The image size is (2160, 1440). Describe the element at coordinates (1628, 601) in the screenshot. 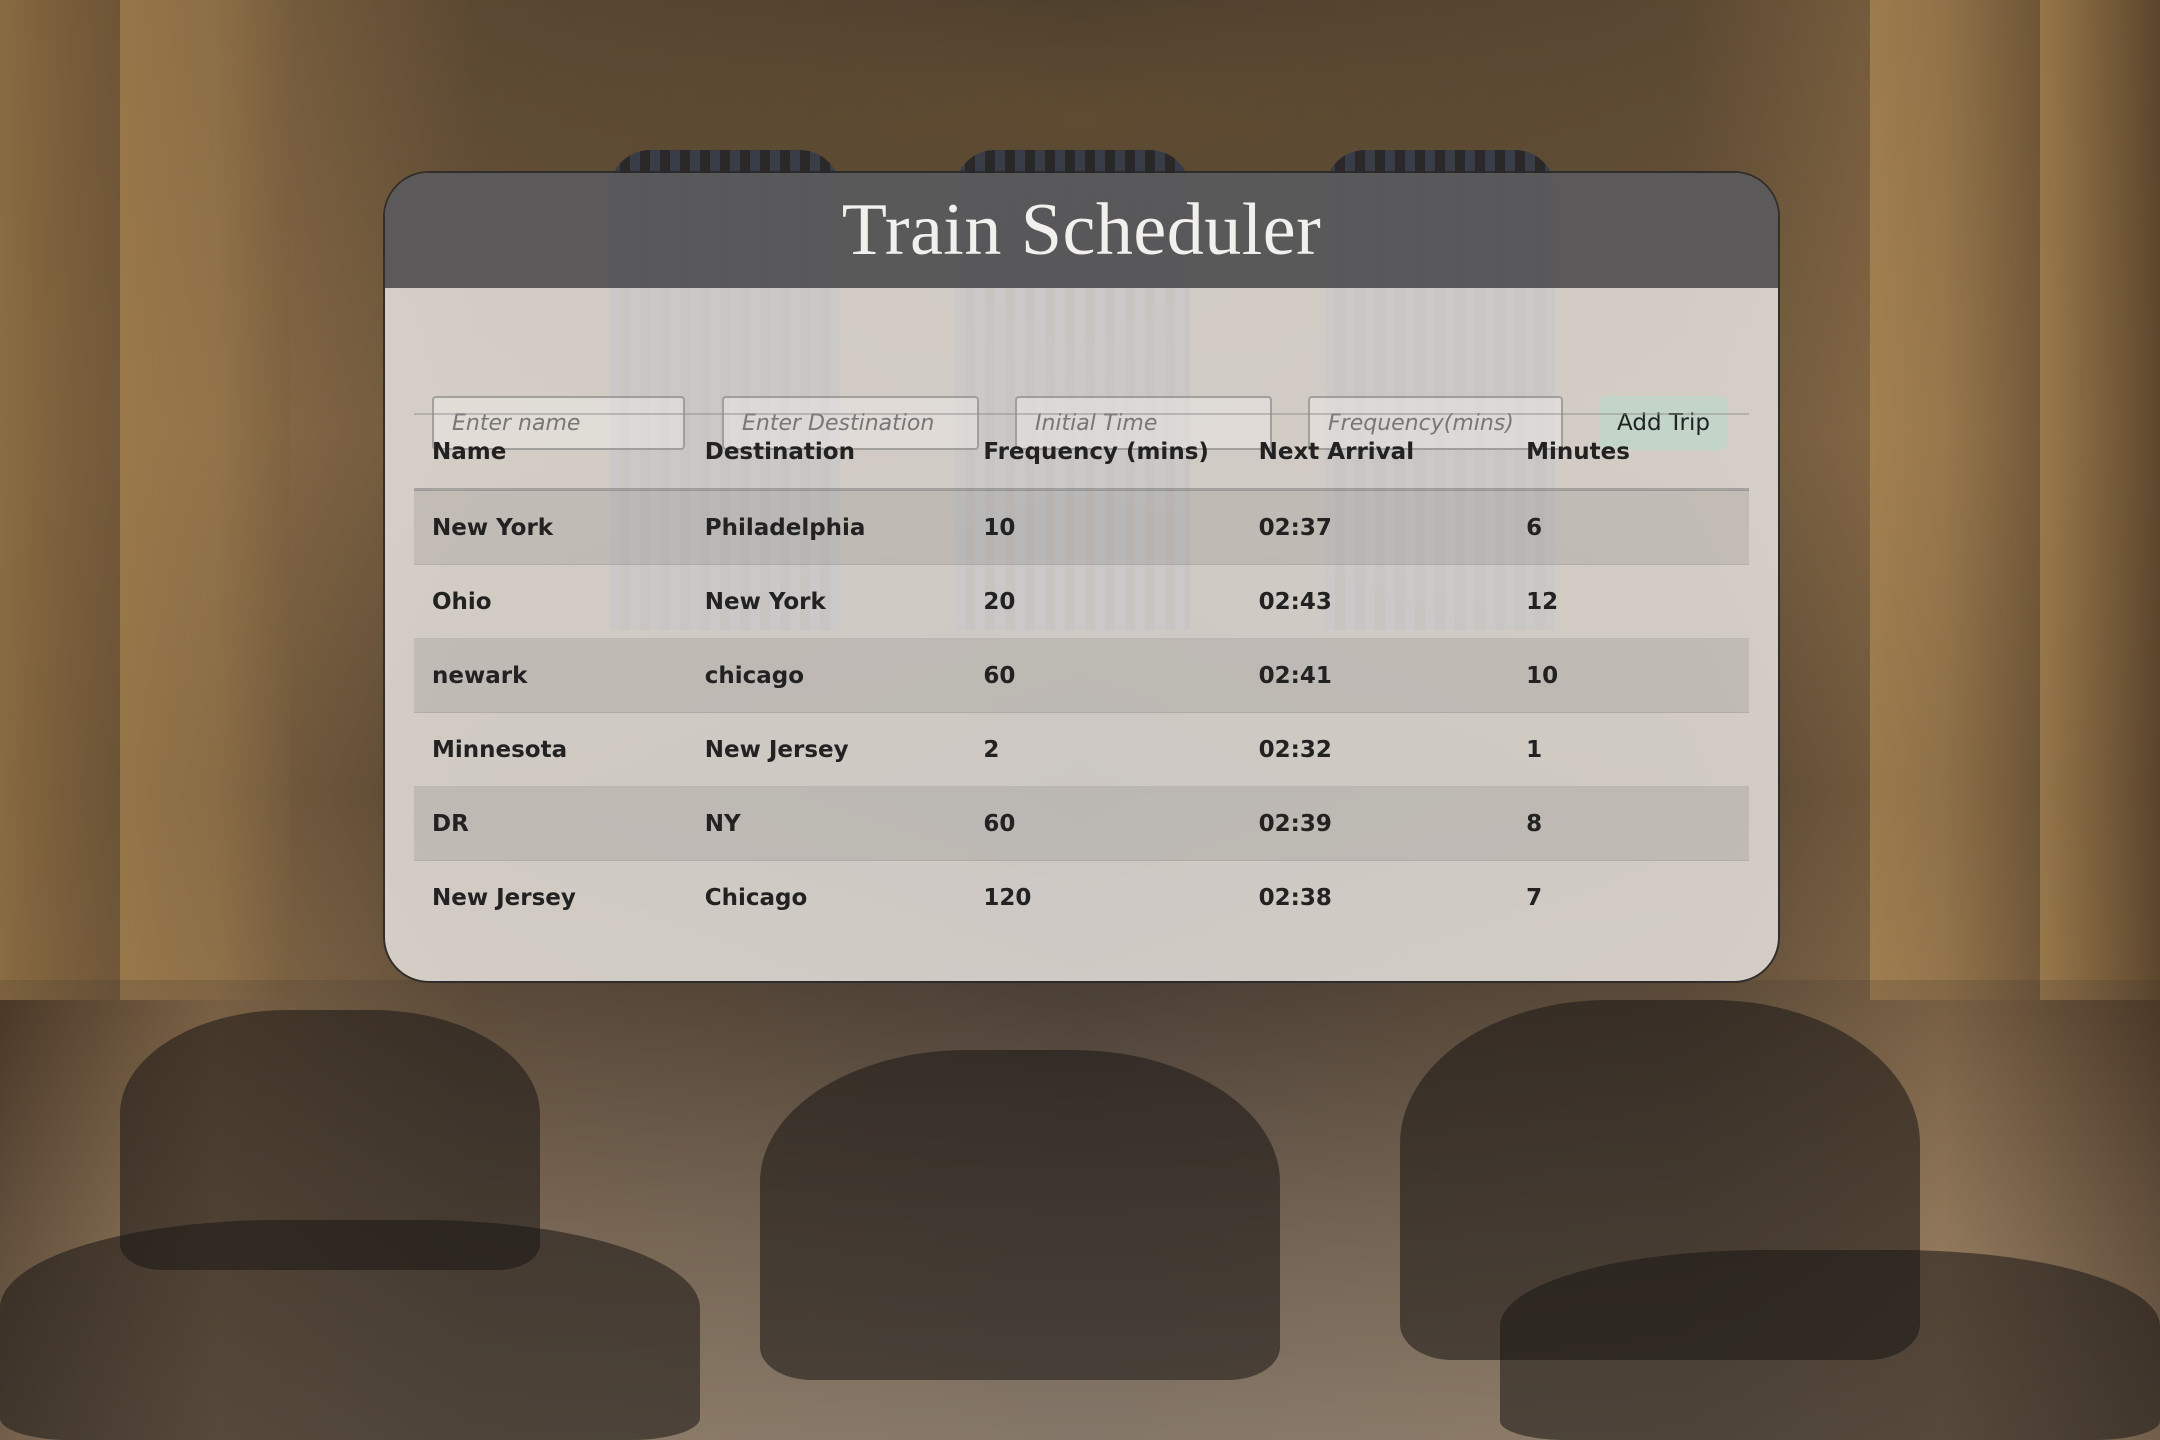

I see `cell-minutes: 12` at that location.